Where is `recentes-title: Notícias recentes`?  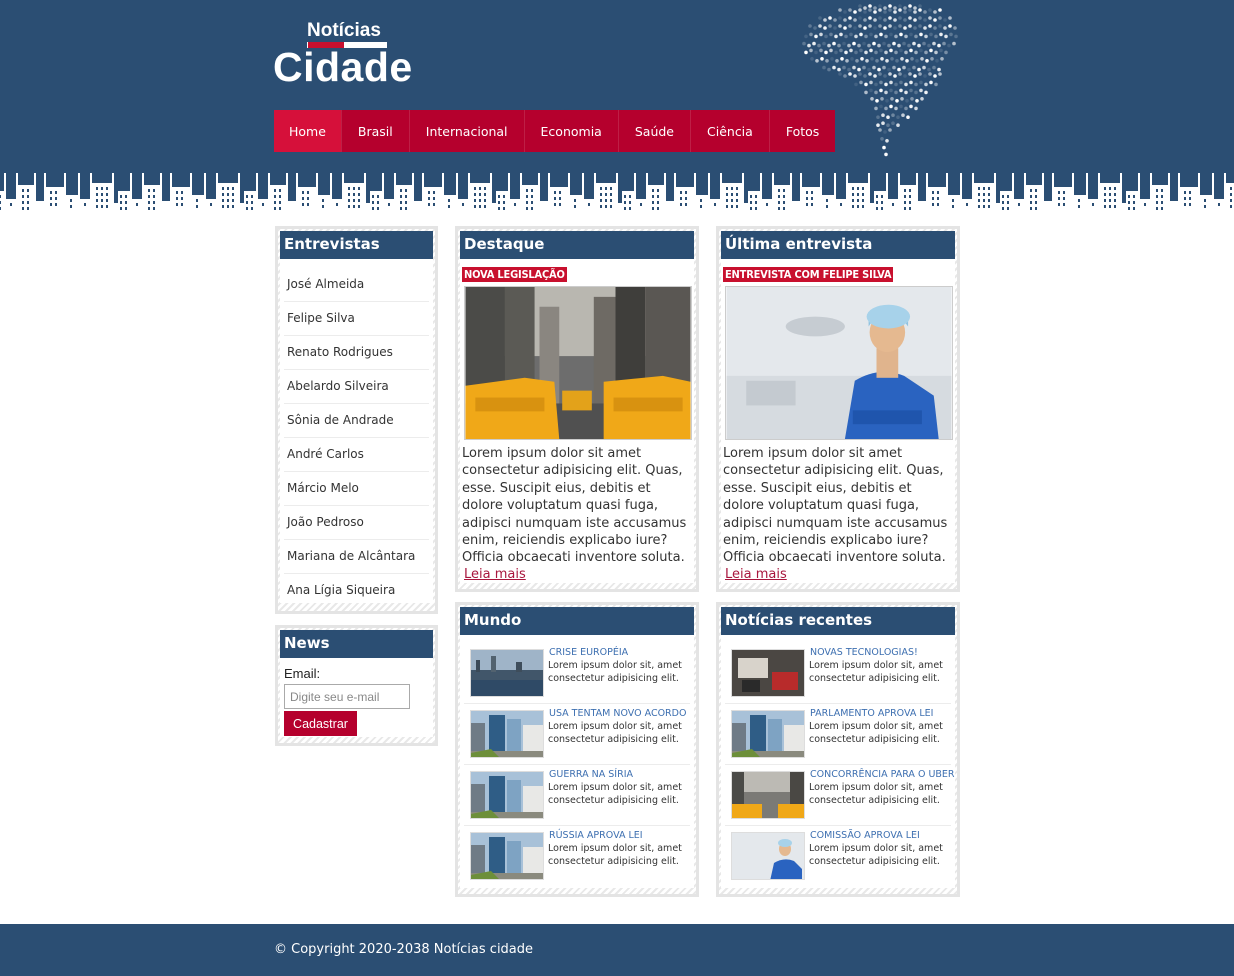
recentes-title: Notícias recentes is located at coordinates (838, 621).